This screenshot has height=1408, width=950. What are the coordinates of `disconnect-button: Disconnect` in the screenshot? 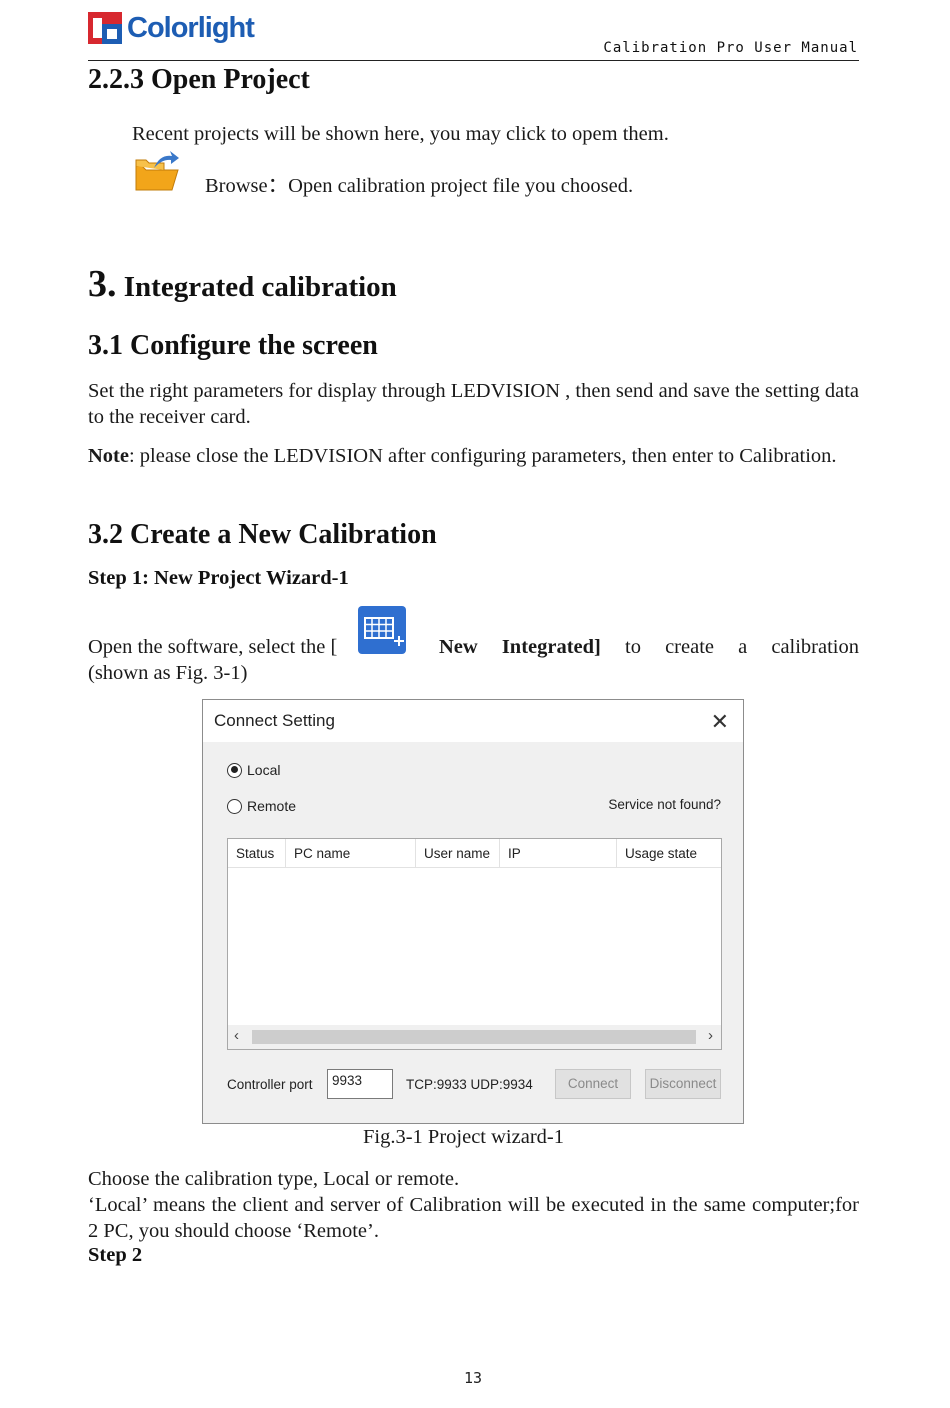 It's located at (683, 1084).